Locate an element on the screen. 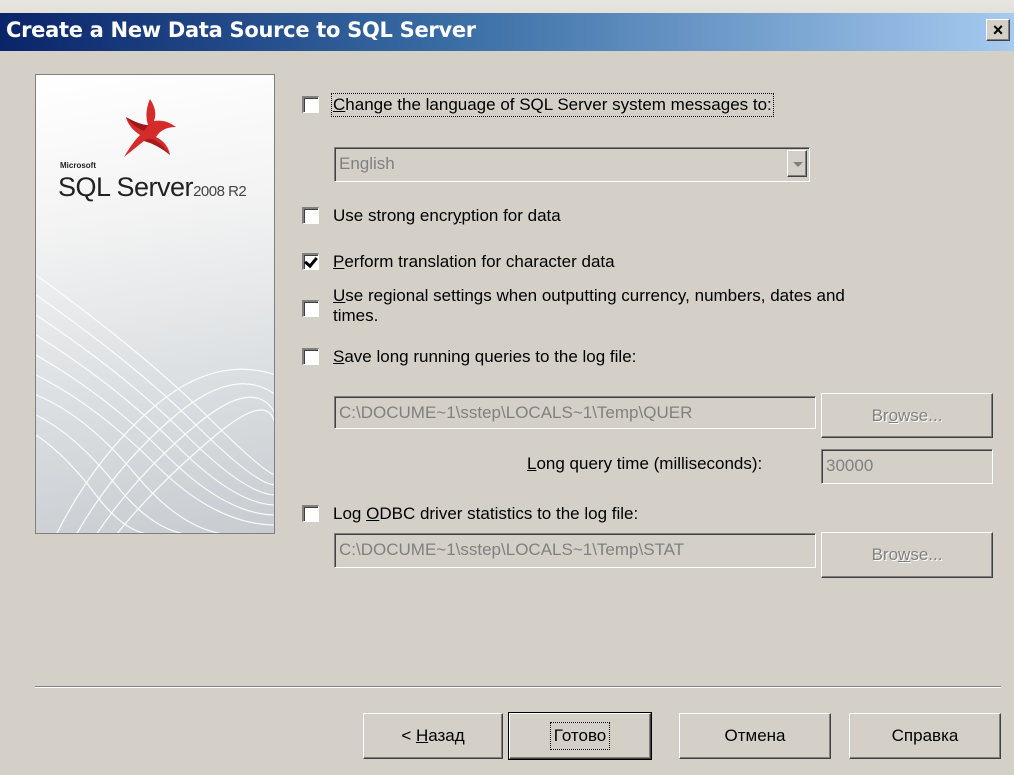  long-query-time-label: Long query time (milliseconds): is located at coordinates (644, 464).